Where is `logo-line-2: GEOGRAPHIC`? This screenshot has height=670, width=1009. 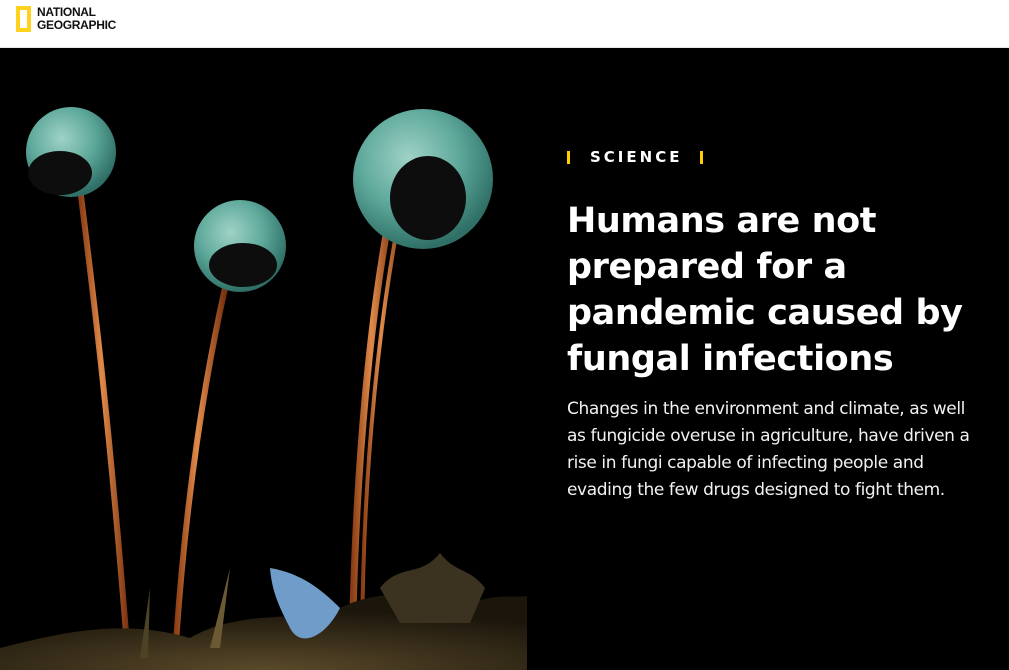 logo-line-2: GEOGRAPHIC is located at coordinates (77, 25).